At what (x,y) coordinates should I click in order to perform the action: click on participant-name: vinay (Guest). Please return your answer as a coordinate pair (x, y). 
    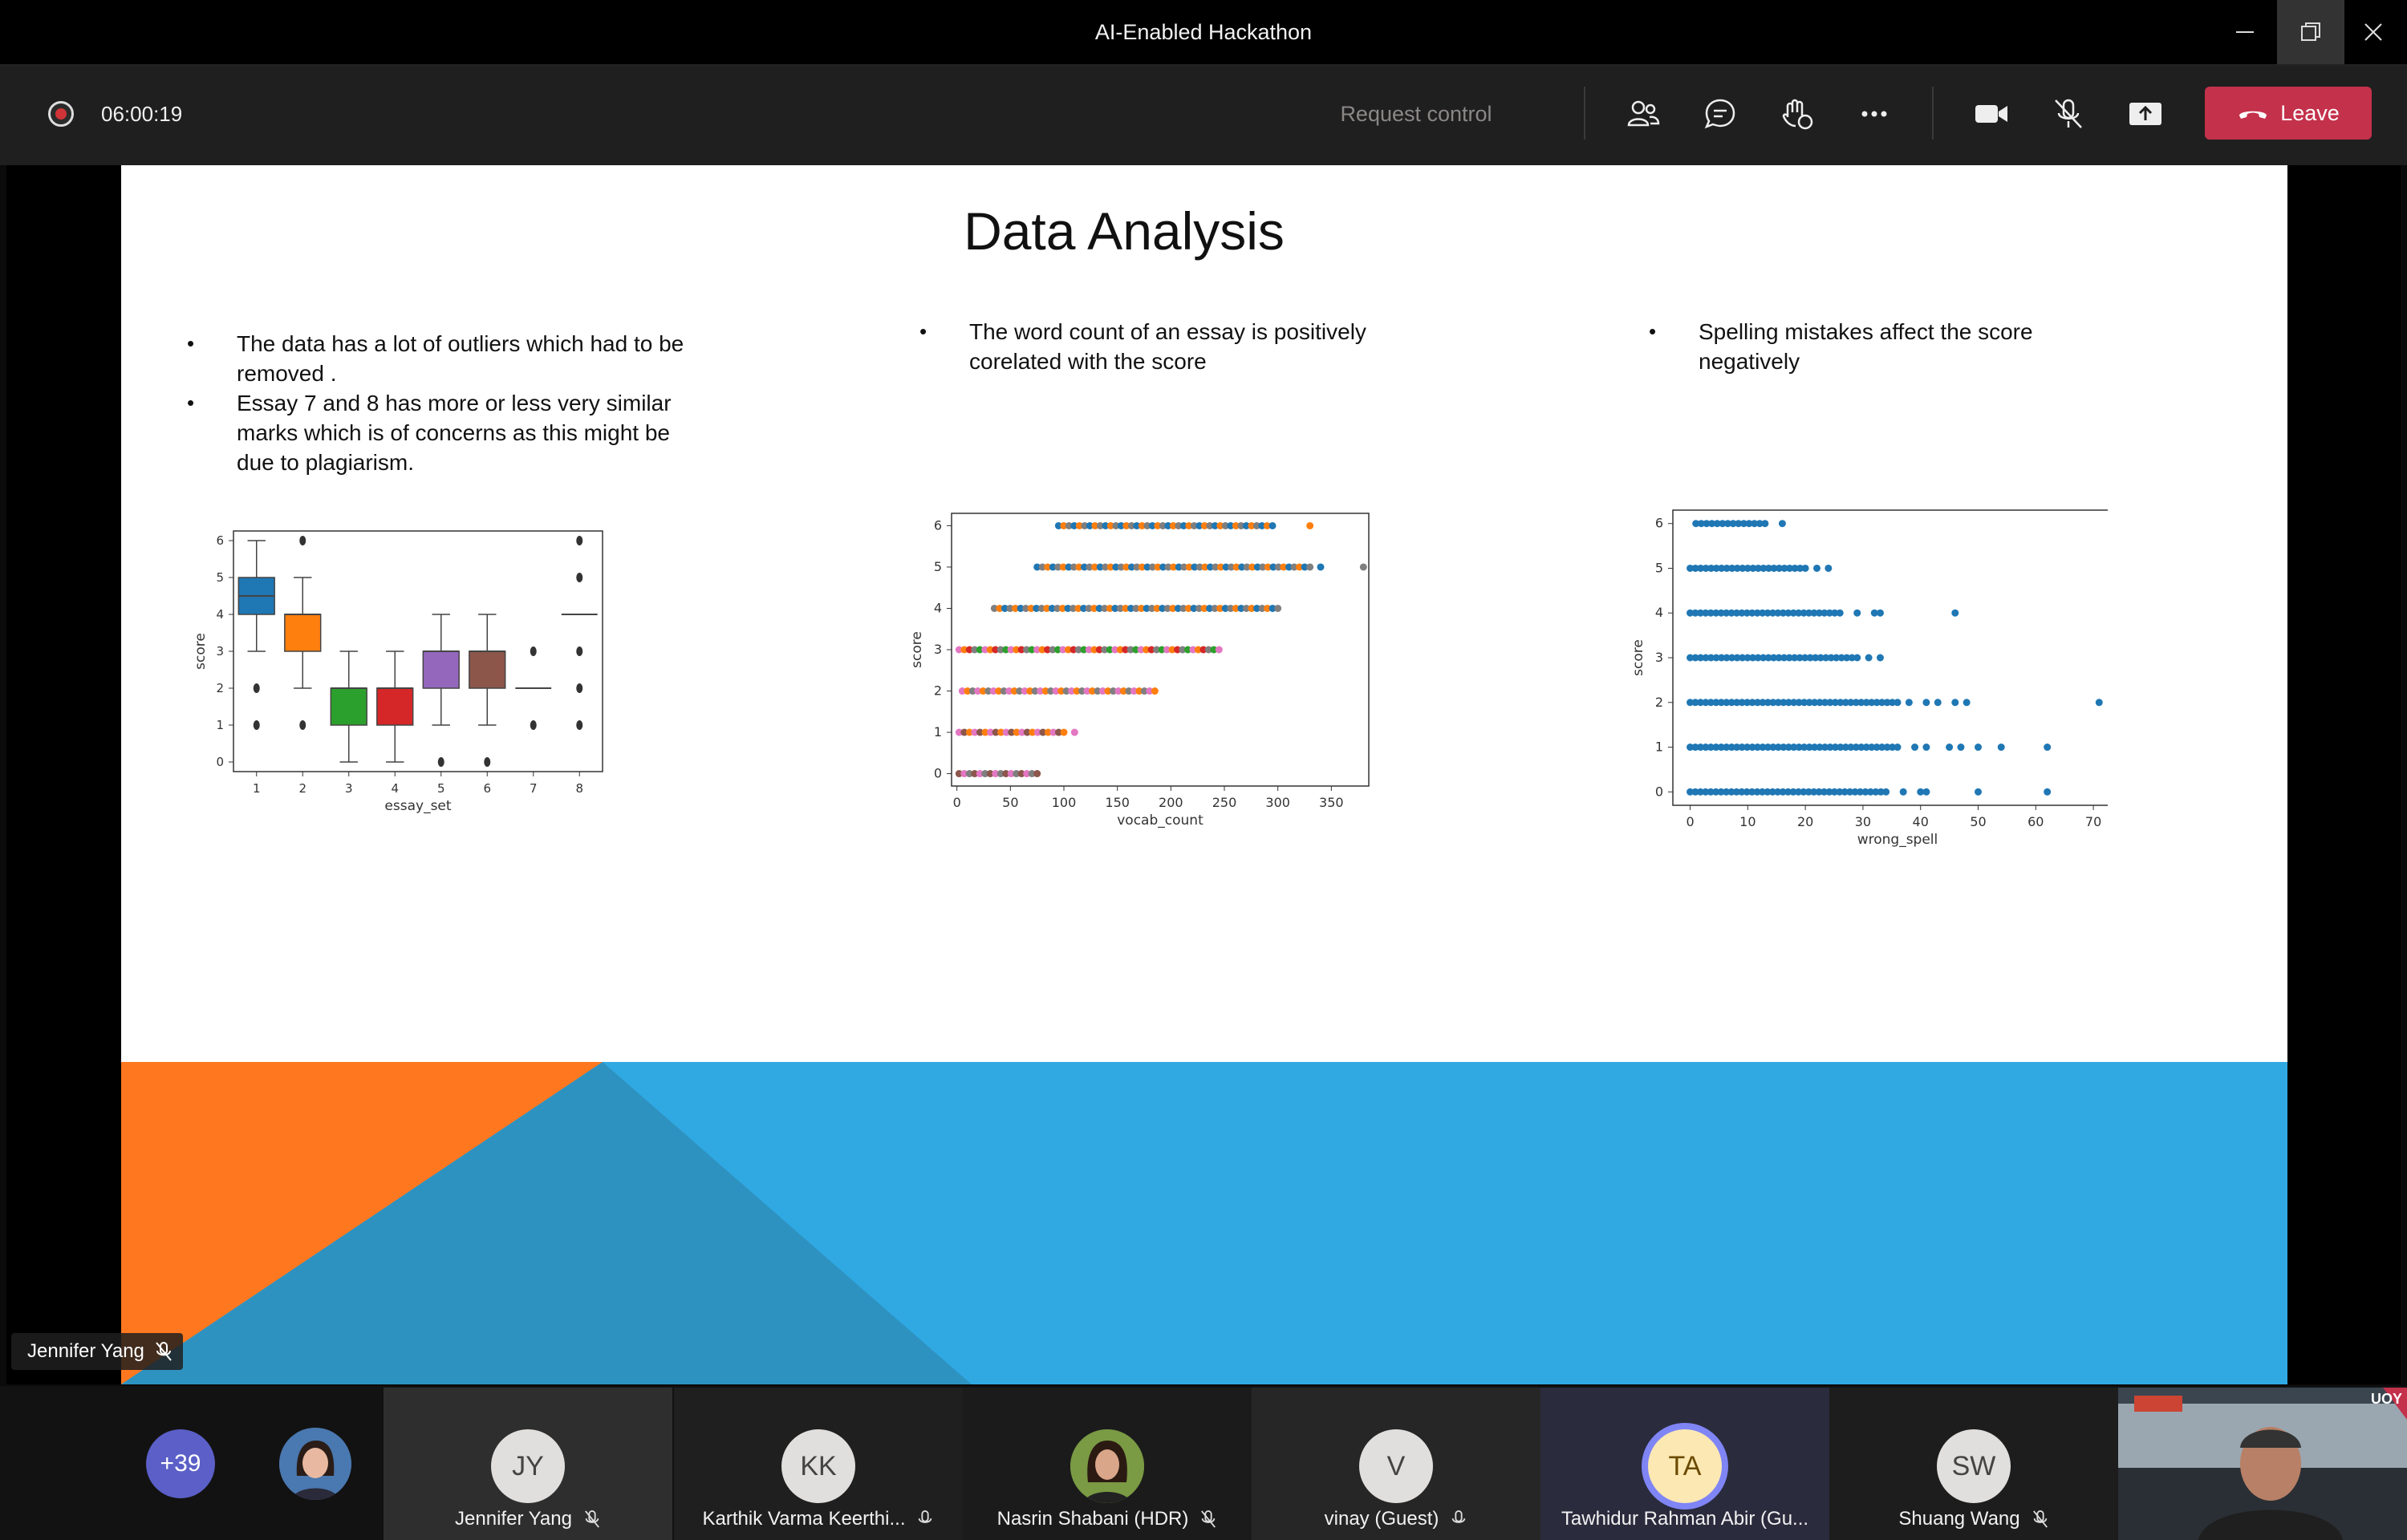
    Looking at the image, I should click on (1381, 1519).